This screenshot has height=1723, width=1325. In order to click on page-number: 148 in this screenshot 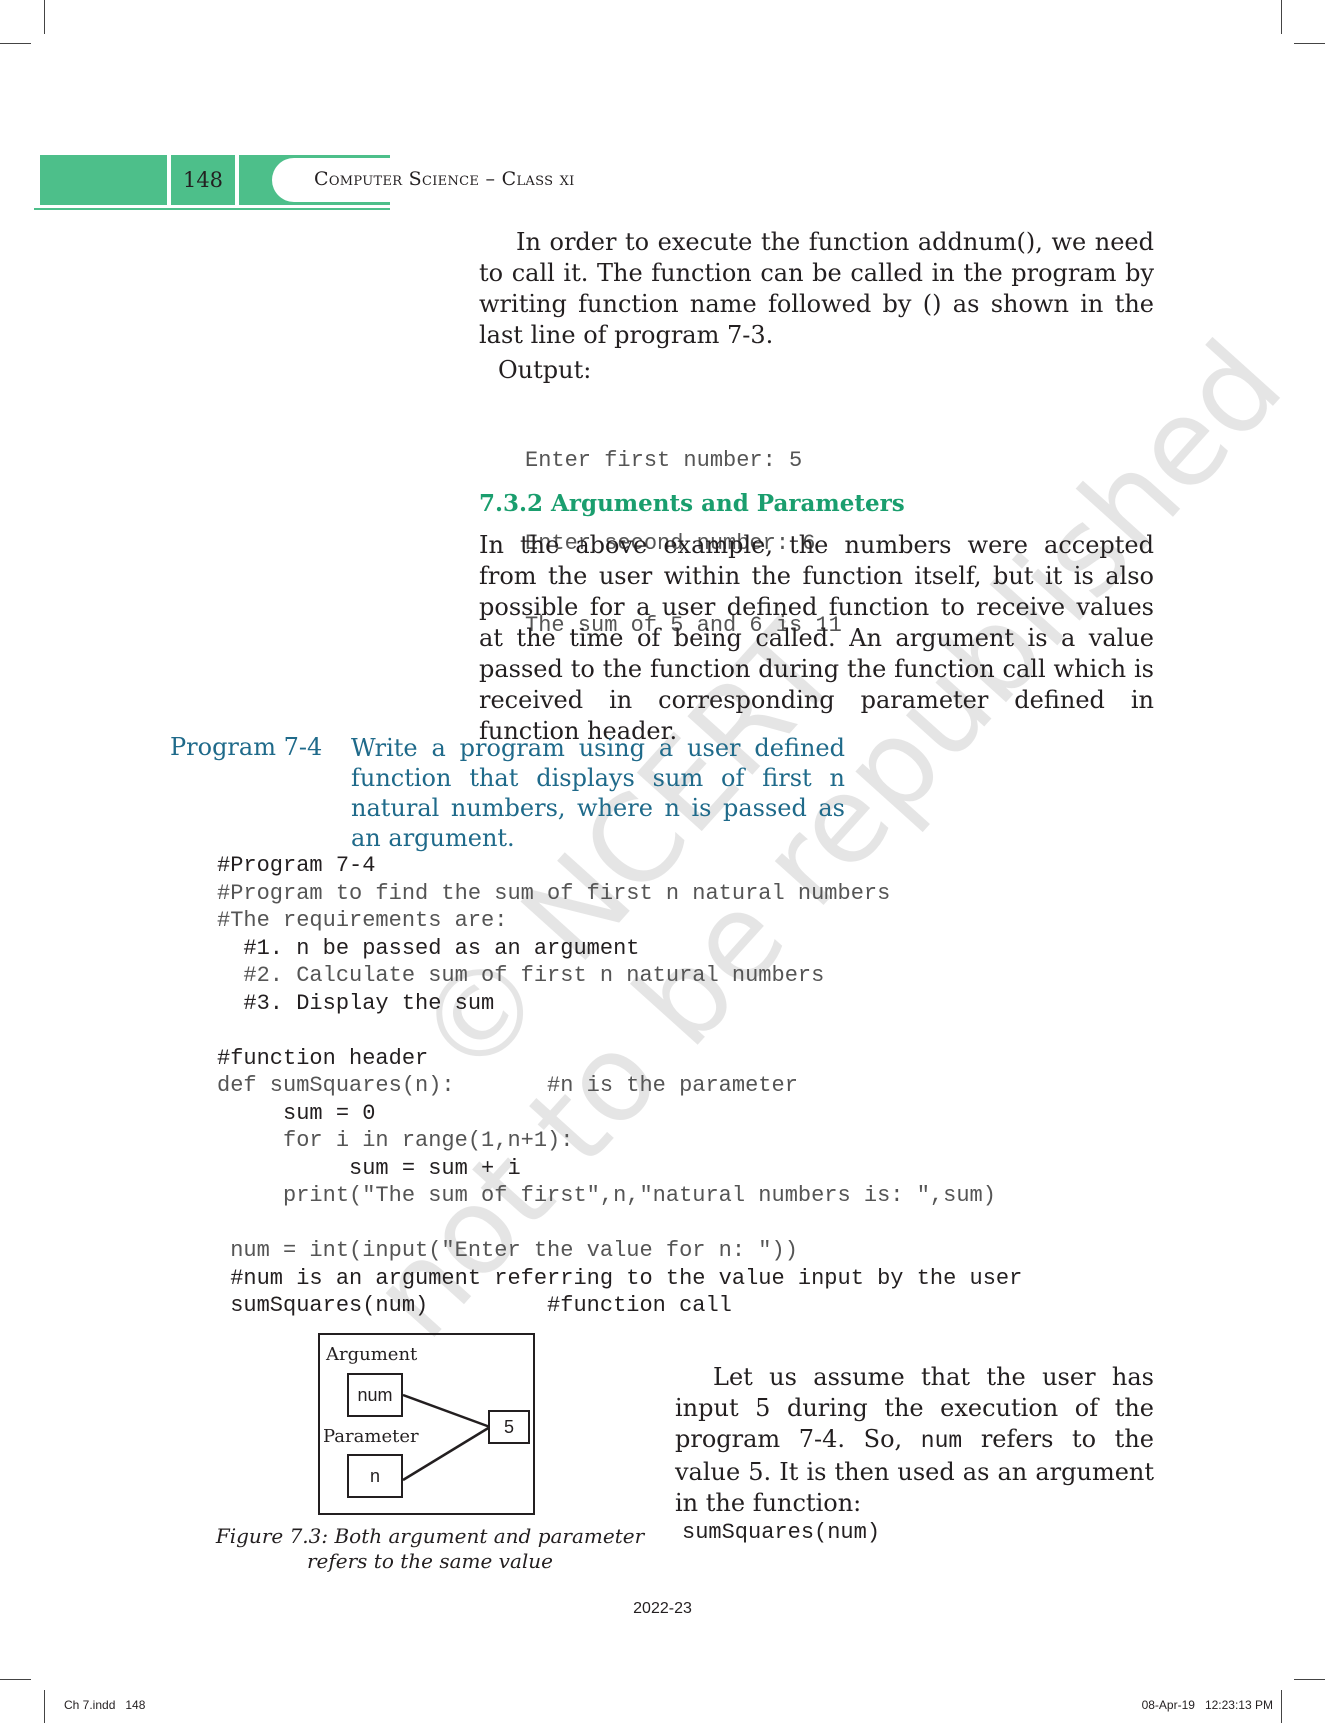, I will do `click(203, 180)`.